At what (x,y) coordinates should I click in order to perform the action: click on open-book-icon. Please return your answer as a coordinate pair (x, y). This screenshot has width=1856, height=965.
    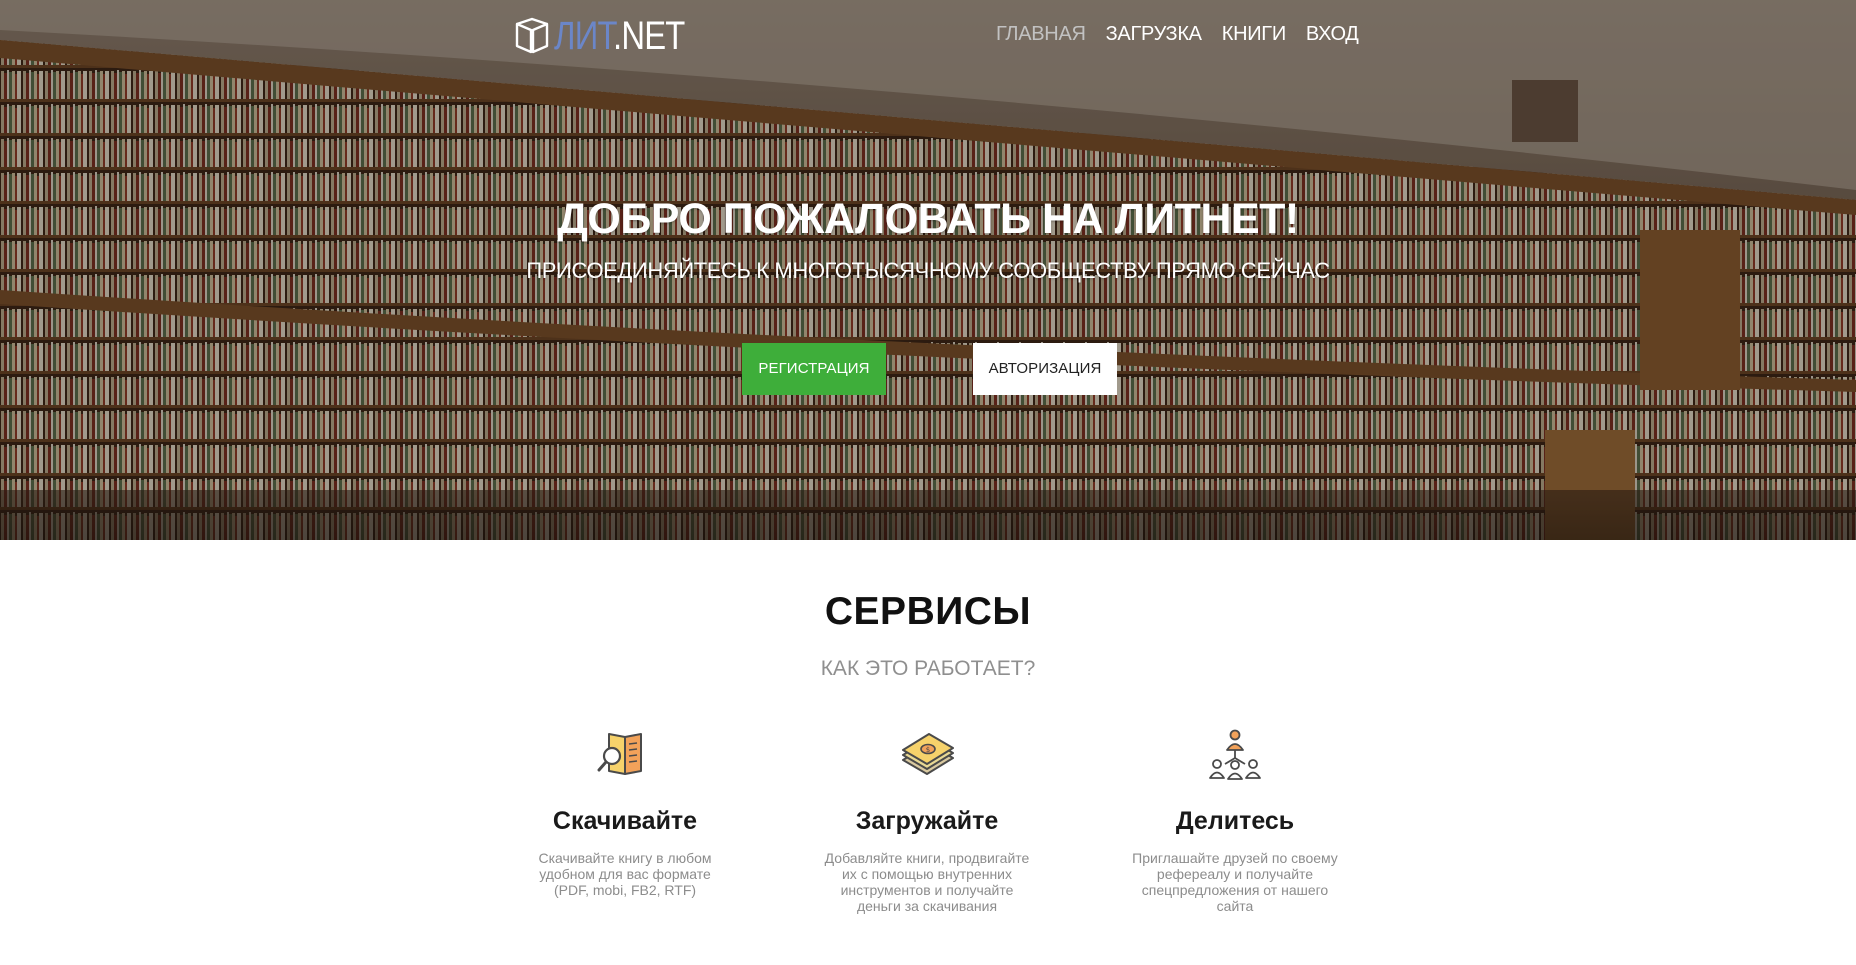
    Looking at the image, I should click on (532, 35).